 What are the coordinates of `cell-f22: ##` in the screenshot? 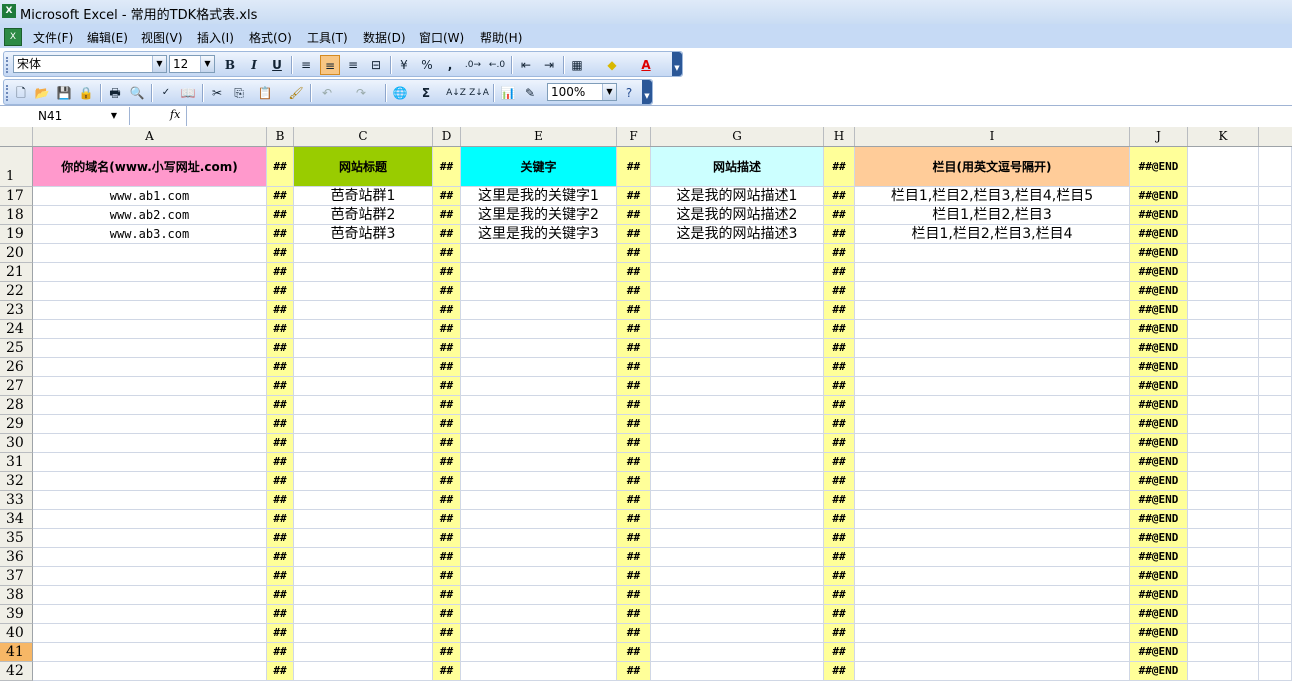 It's located at (634, 291).